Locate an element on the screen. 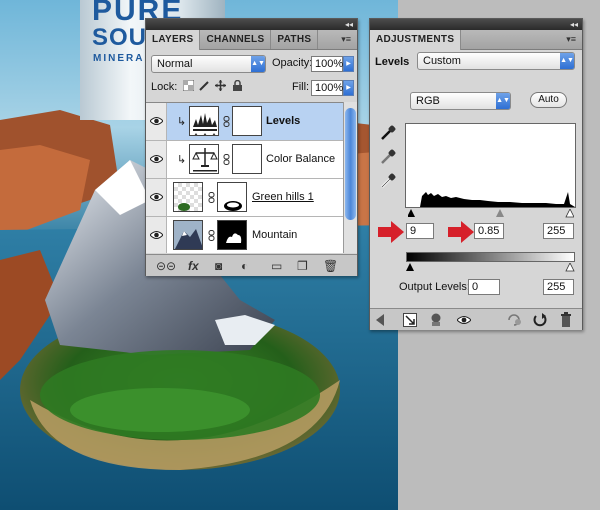 Image resolution: width=600 pixels, height=510 pixels. input-levels-slider is located at coordinates (491, 213).